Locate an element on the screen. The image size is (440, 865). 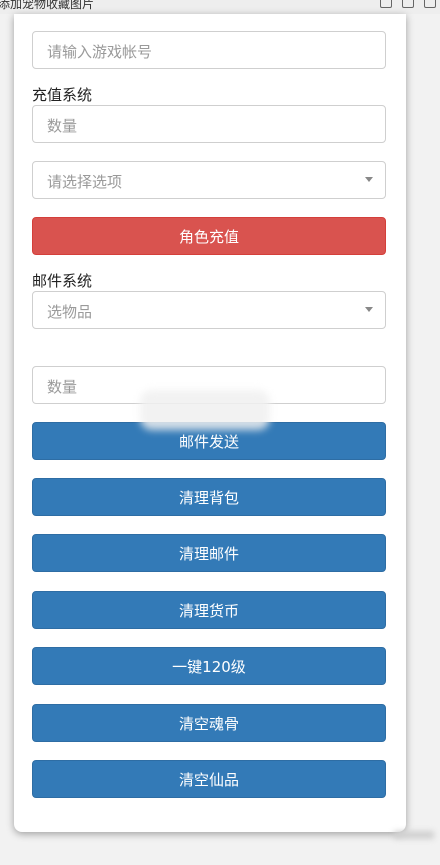
account-placeholder: 请输入游戏帐号 is located at coordinates (100, 52).